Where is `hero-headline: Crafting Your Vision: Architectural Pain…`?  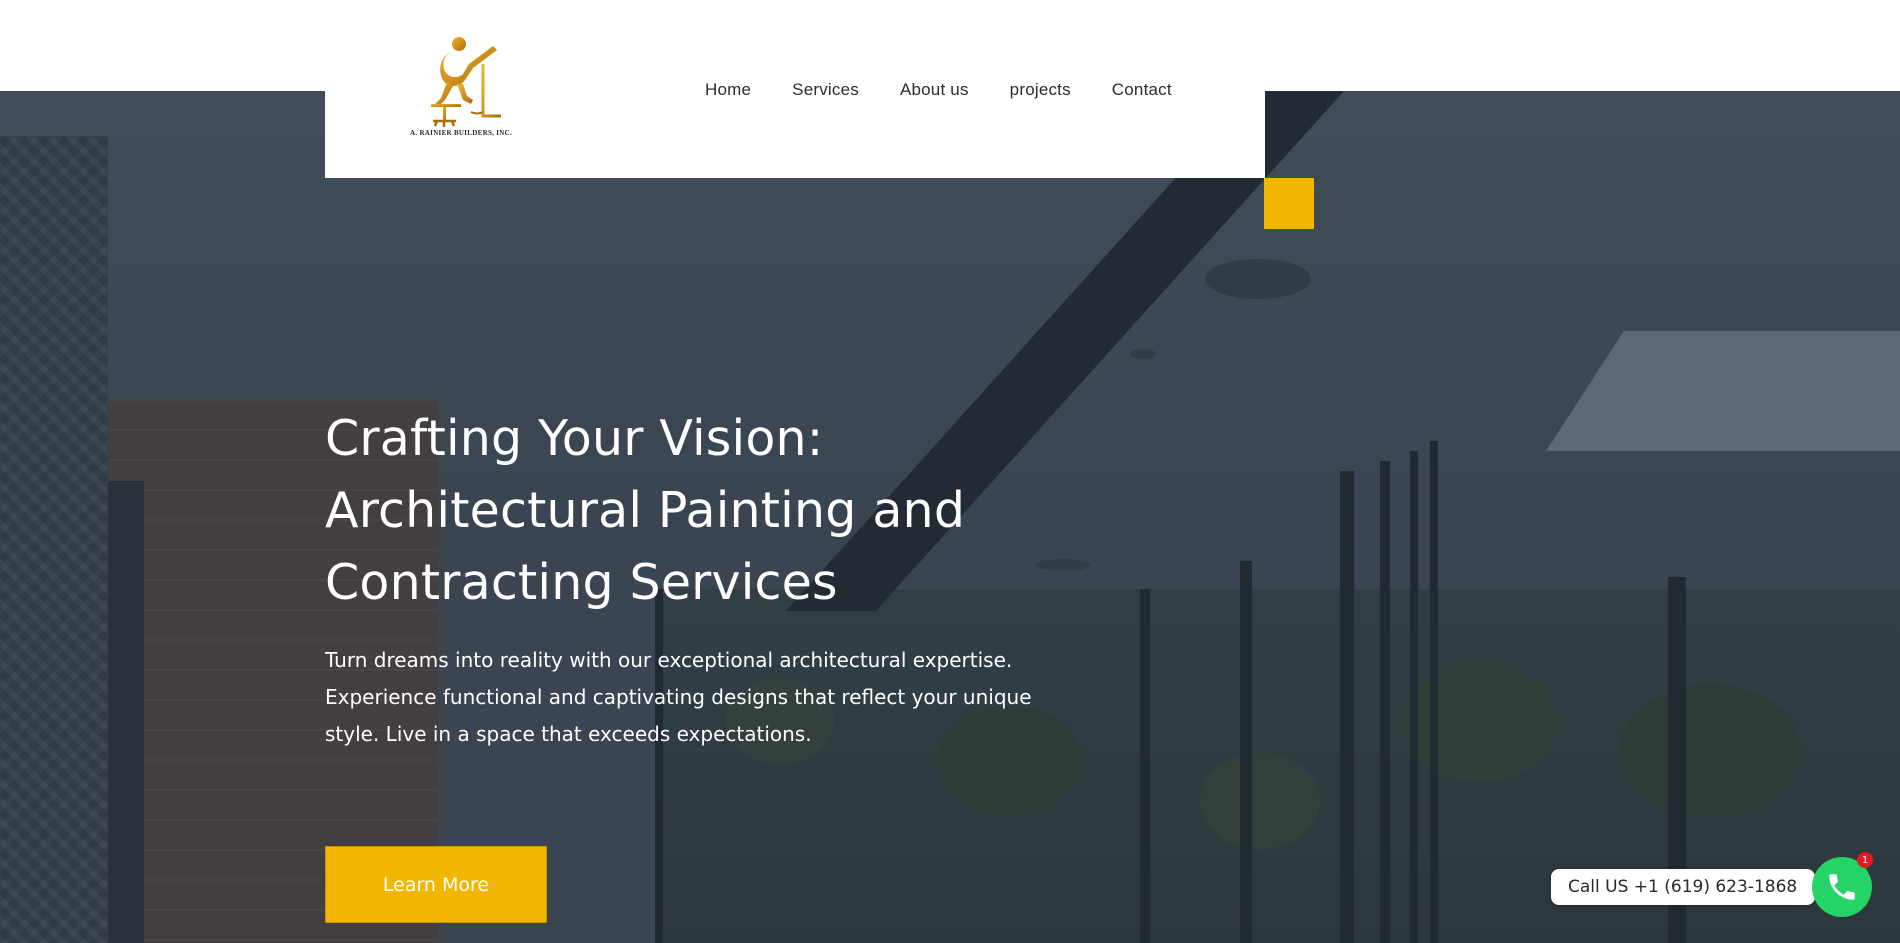 hero-headline: Crafting Your Vision: Architectural Pain… is located at coordinates (645, 510).